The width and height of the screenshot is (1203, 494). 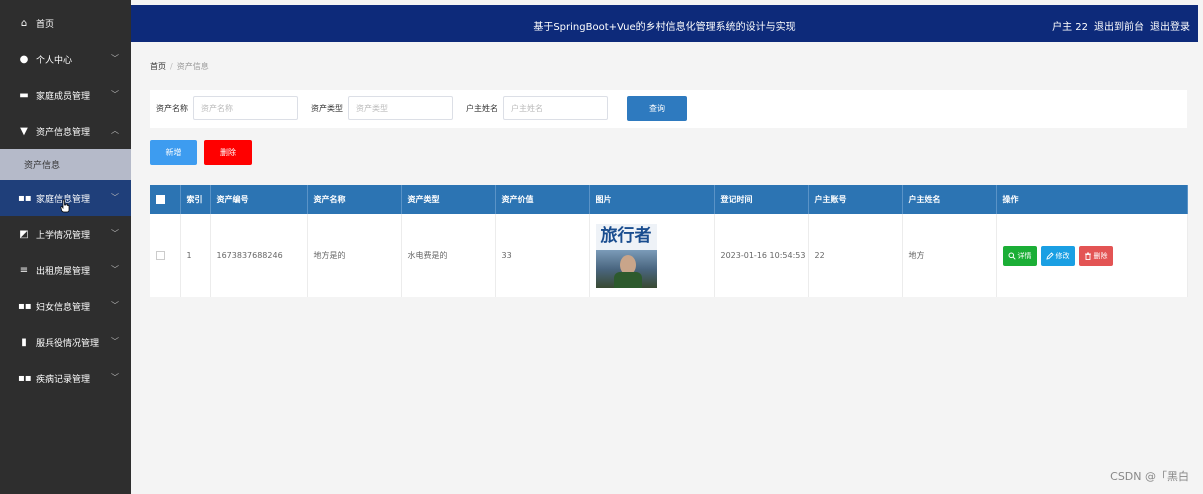 I want to click on sidebar-item-label: 服兵役情况管理, so click(x=68, y=343).